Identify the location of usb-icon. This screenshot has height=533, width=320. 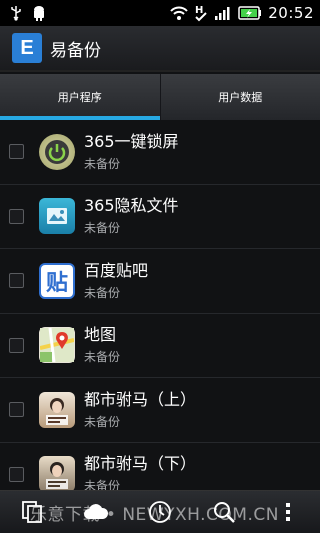
(16, 13).